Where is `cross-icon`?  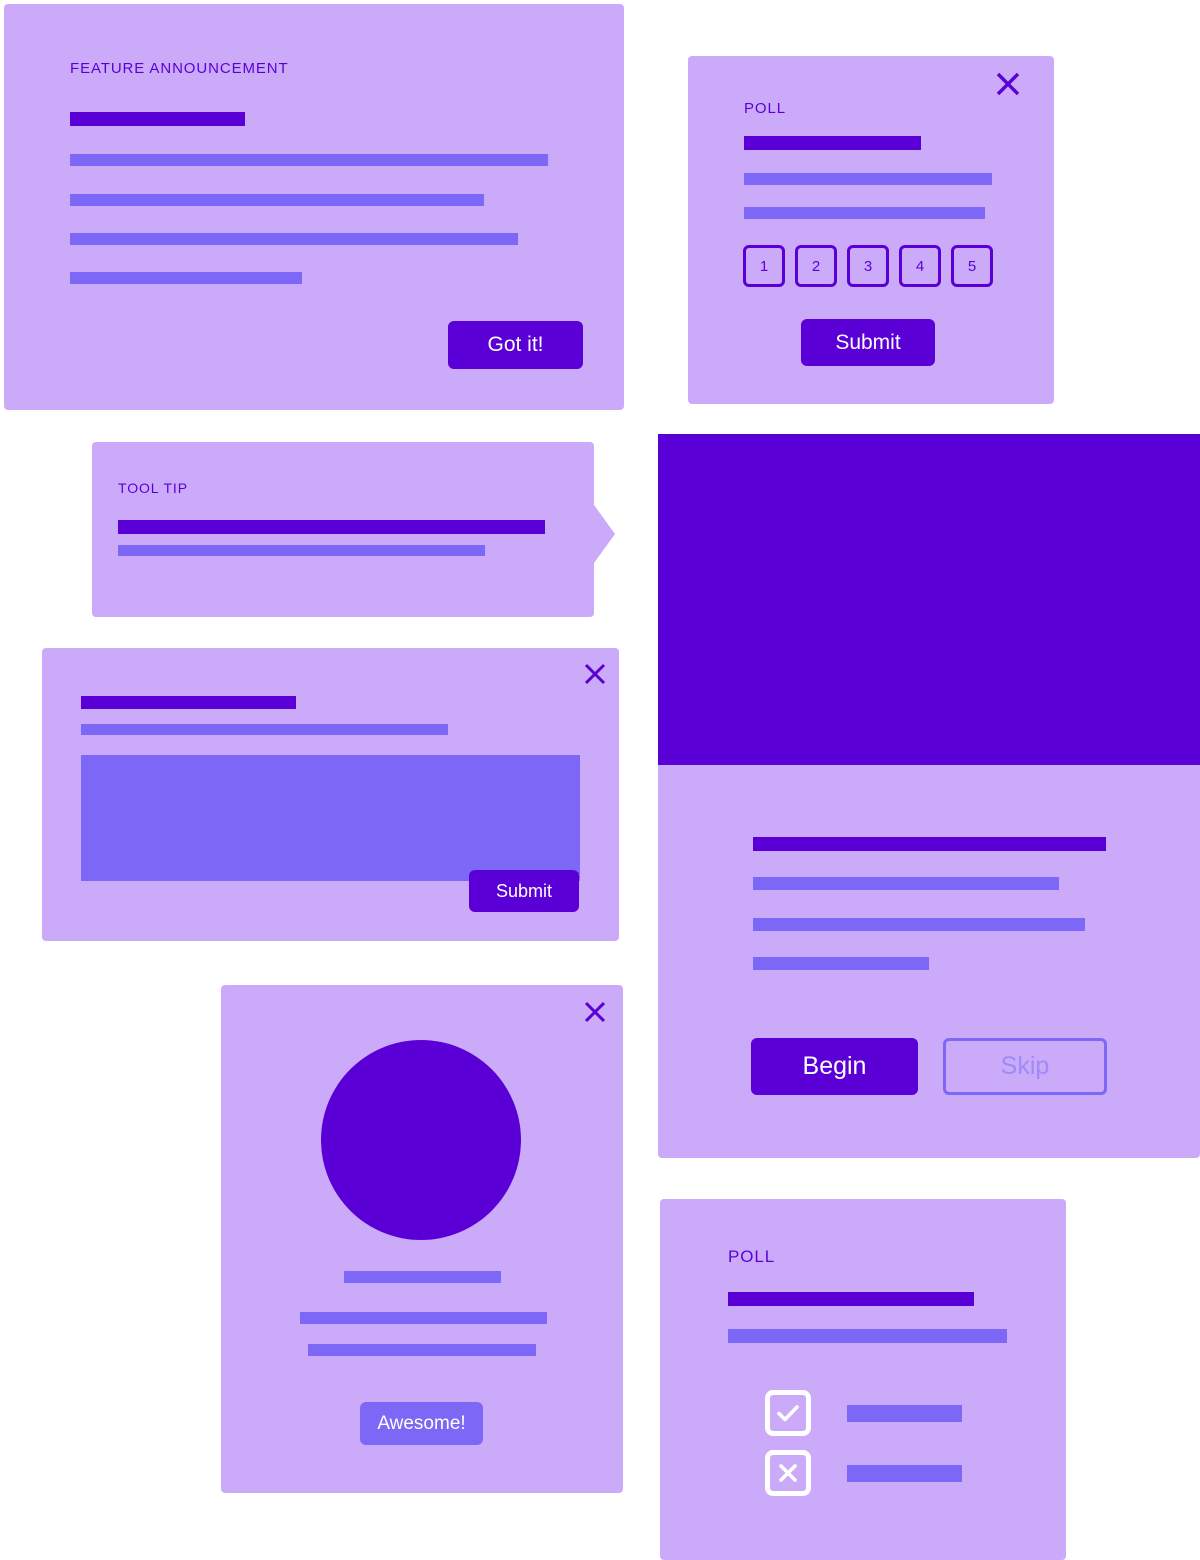
cross-icon is located at coordinates (788, 1473).